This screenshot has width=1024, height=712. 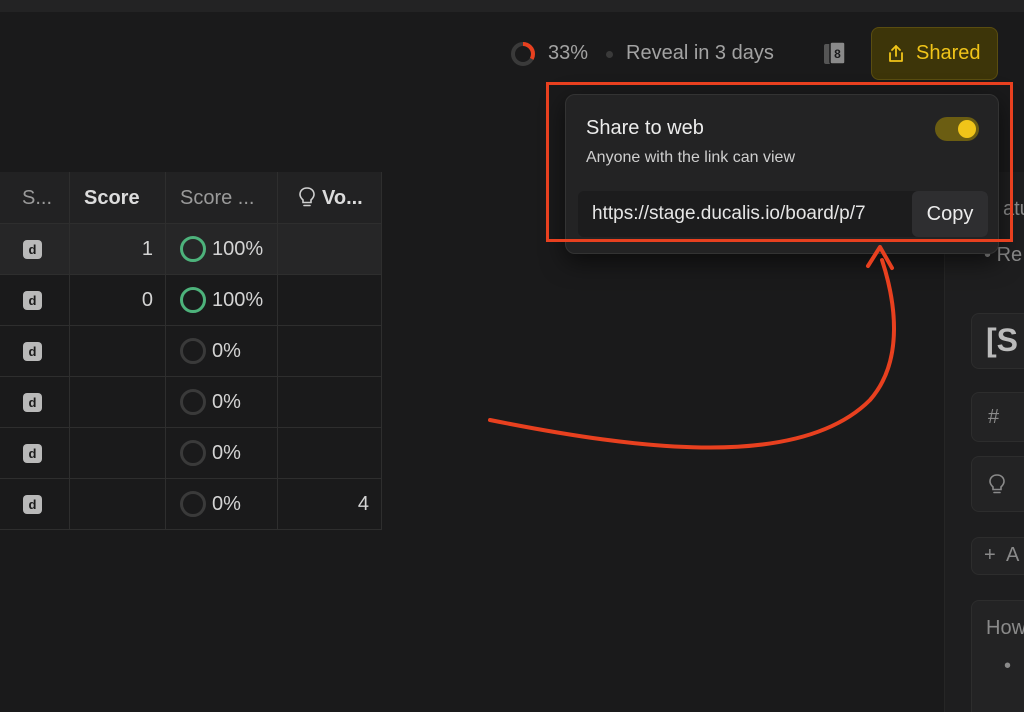 What do you see at coordinates (700, 53) in the screenshot?
I see `reveal-countdown: Reveal in 3 days` at bounding box center [700, 53].